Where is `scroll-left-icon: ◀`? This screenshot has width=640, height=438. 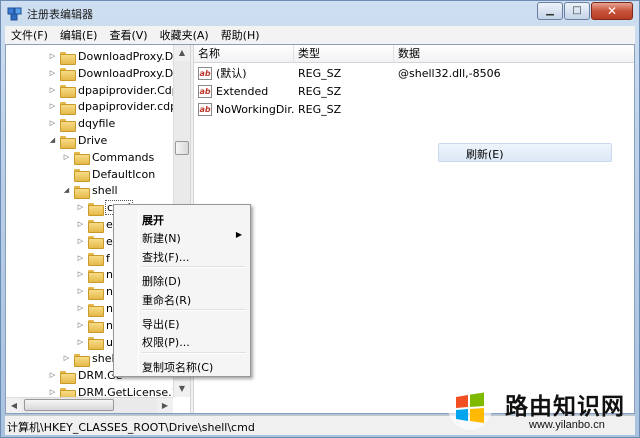
scroll-left-icon: ◀ is located at coordinates (14, 405).